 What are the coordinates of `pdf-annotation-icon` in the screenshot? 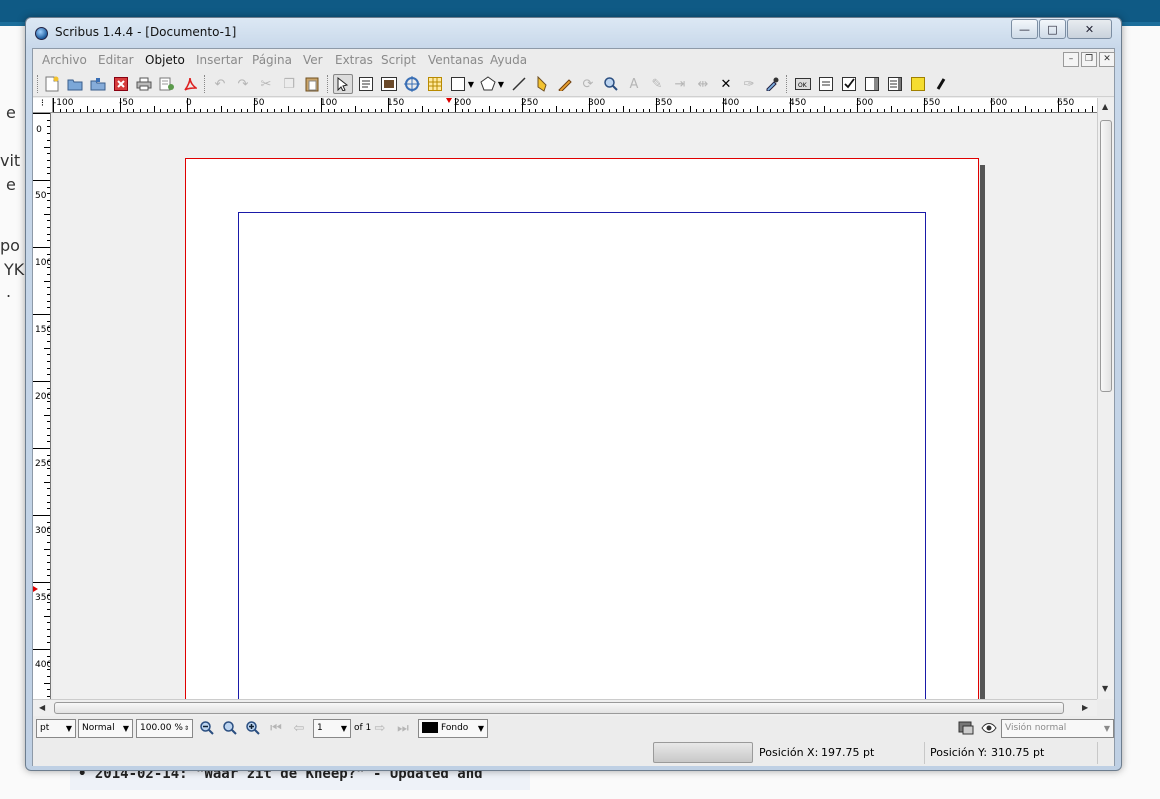 It's located at (918, 84).